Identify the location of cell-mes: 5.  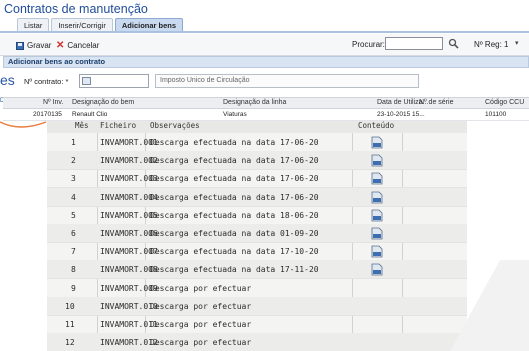
(73, 215).